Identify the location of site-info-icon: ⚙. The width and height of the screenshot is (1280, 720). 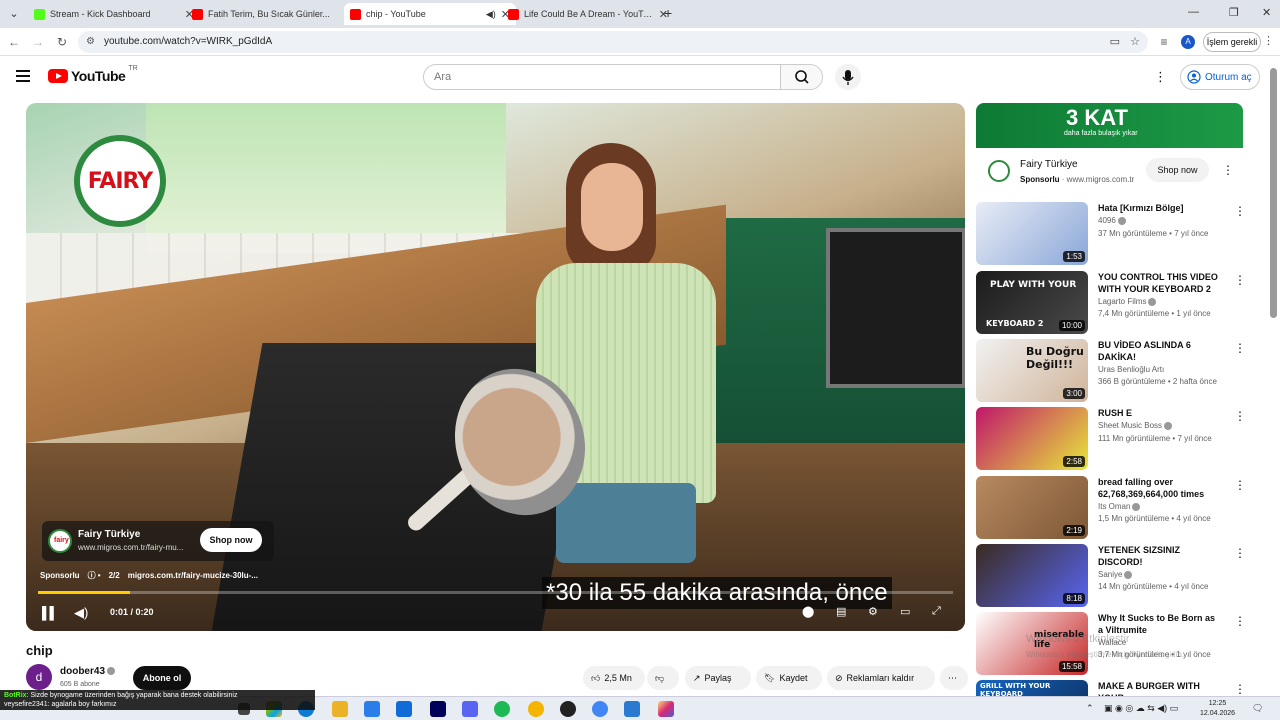
(90, 42).